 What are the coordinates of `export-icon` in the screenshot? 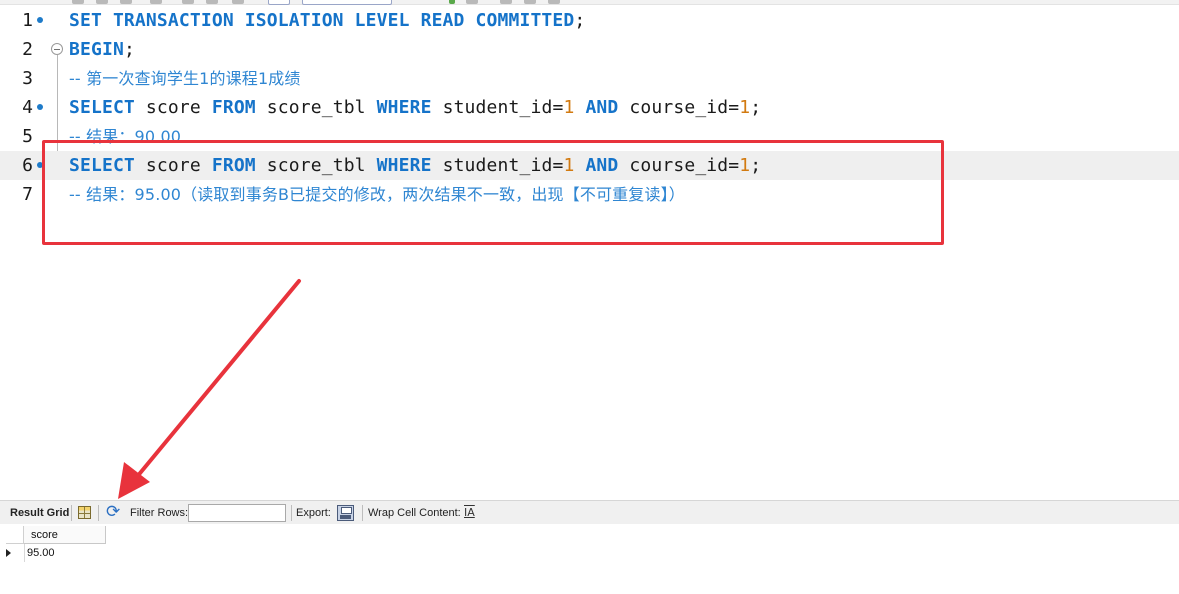 It's located at (345, 513).